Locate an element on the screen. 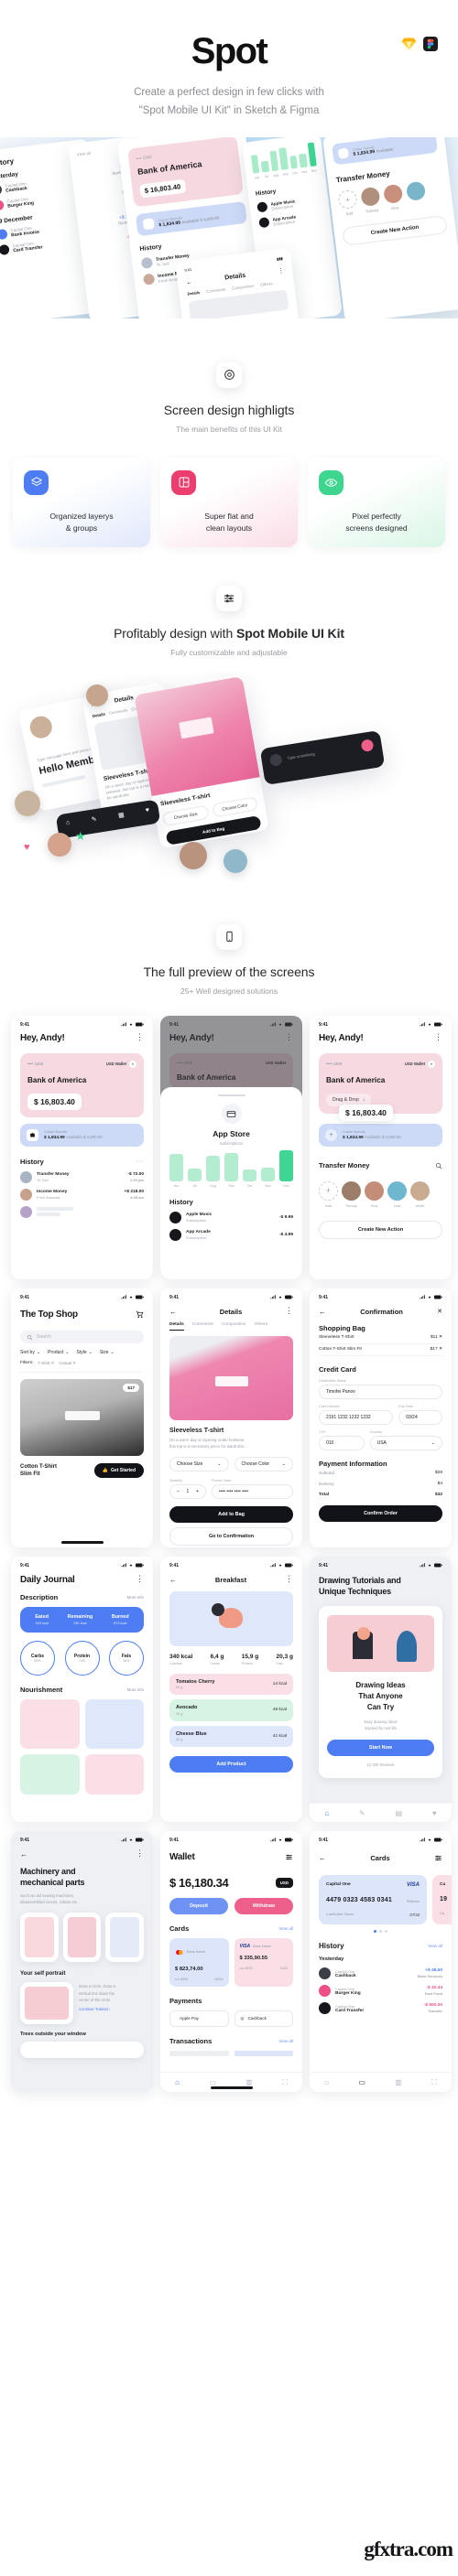 The width and height of the screenshot is (458, 2576). withdraw-button: Withdraw is located at coordinates (264, 1905).